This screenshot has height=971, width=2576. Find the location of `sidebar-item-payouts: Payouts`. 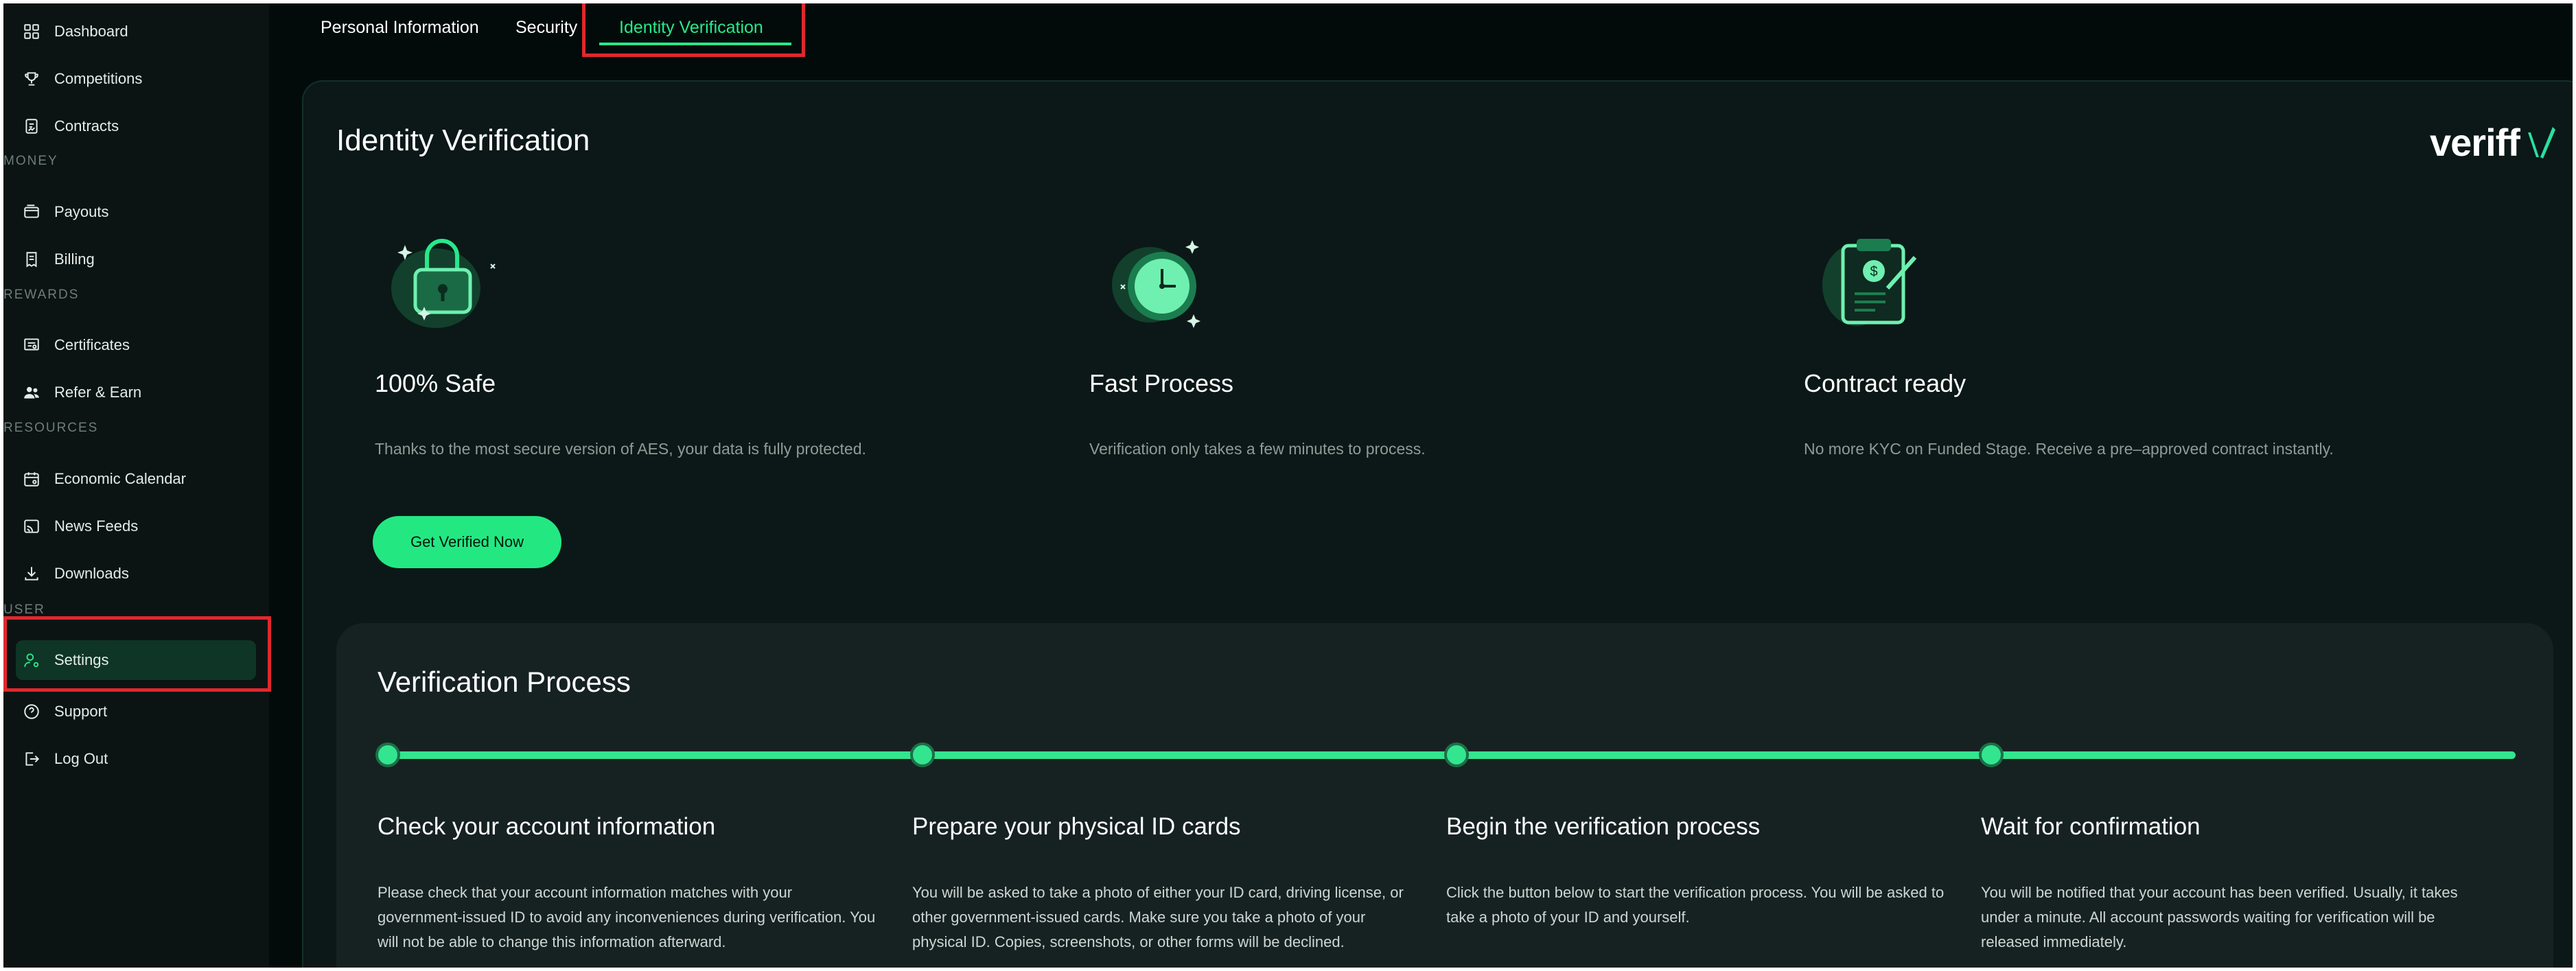

sidebar-item-payouts: Payouts is located at coordinates (136, 212).